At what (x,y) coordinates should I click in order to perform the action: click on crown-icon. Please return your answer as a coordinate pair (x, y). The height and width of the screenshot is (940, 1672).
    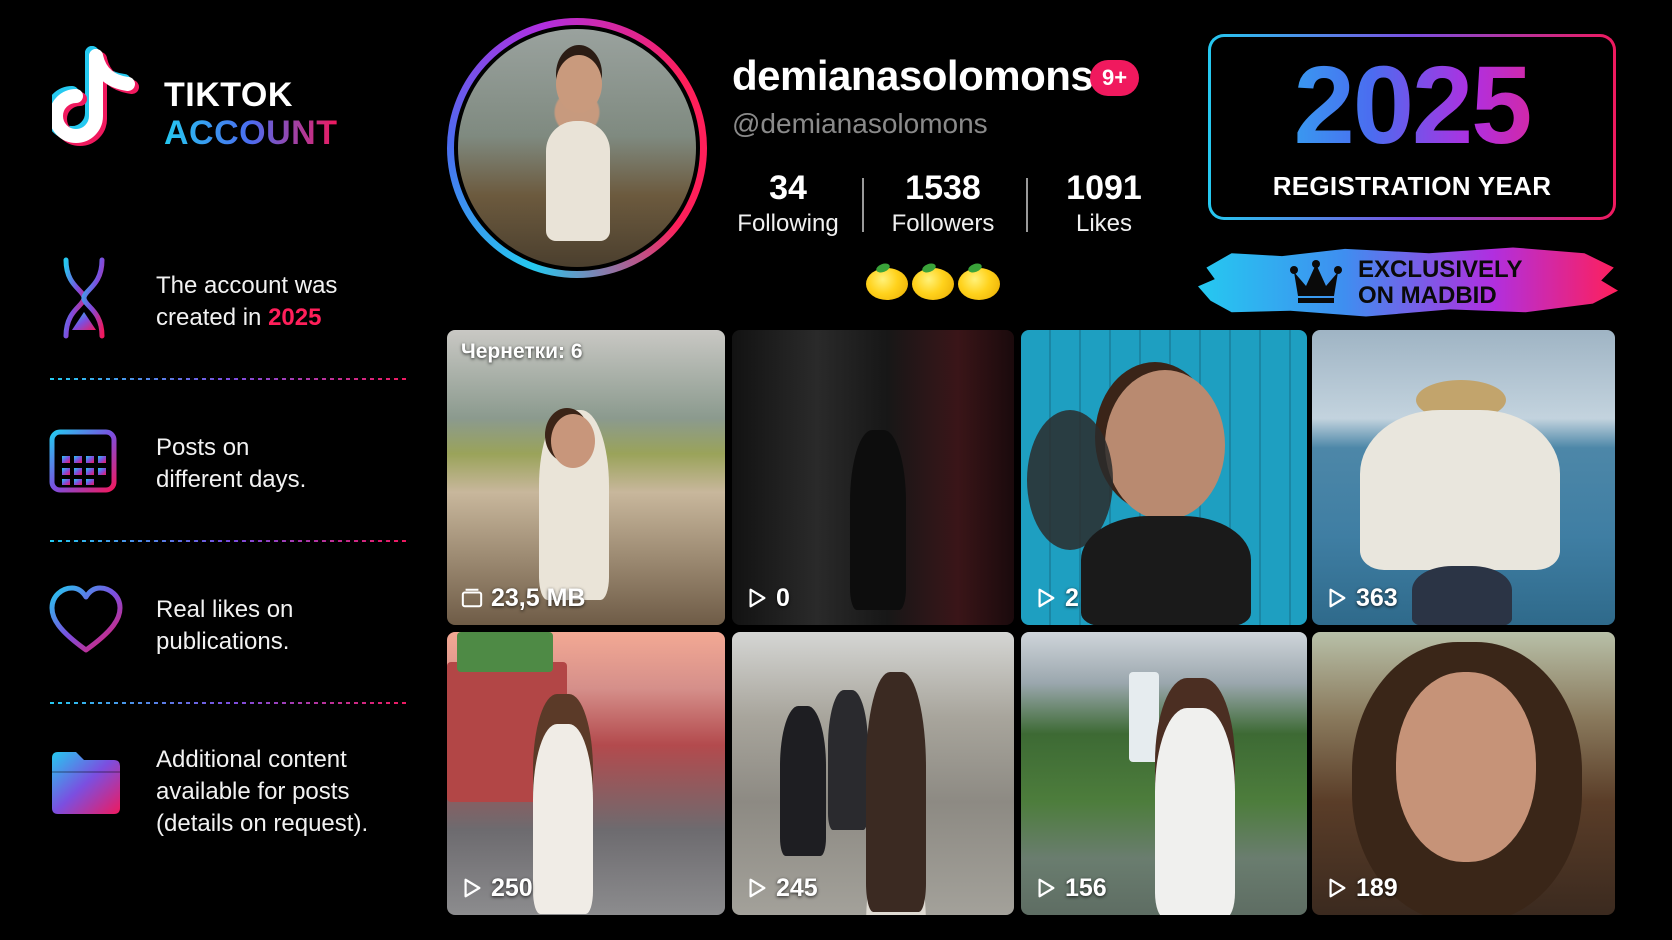
    Looking at the image, I should click on (1316, 281).